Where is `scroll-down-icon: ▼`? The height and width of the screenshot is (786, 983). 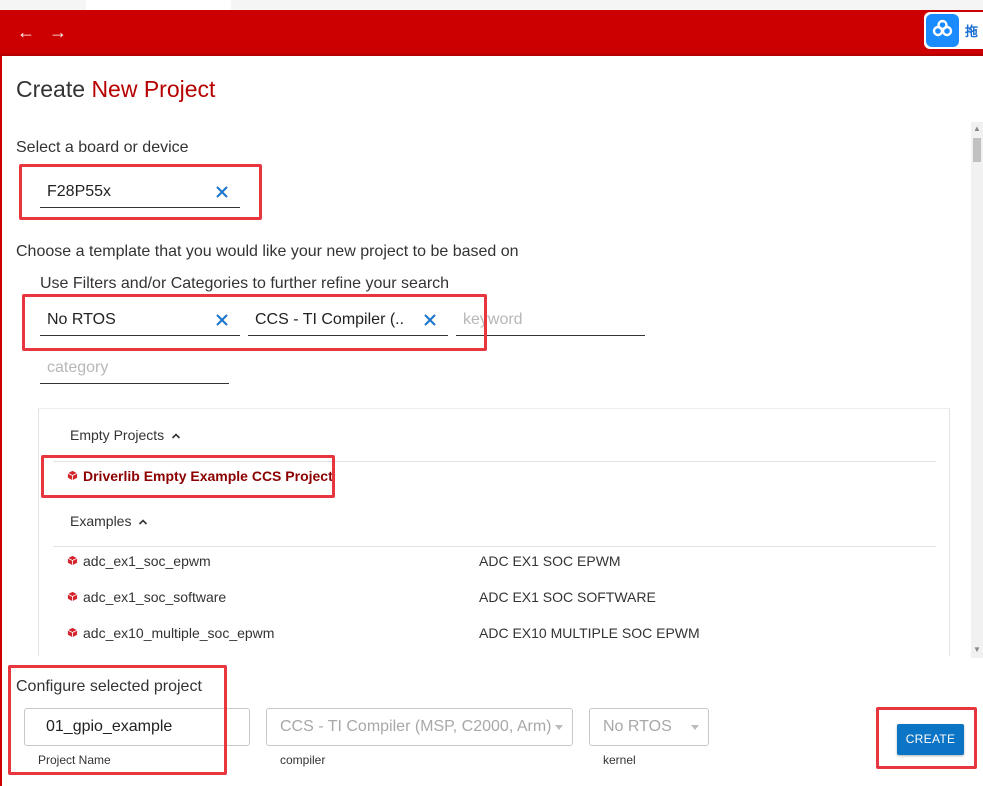
scroll-down-icon: ▼ is located at coordinates (977, 650).